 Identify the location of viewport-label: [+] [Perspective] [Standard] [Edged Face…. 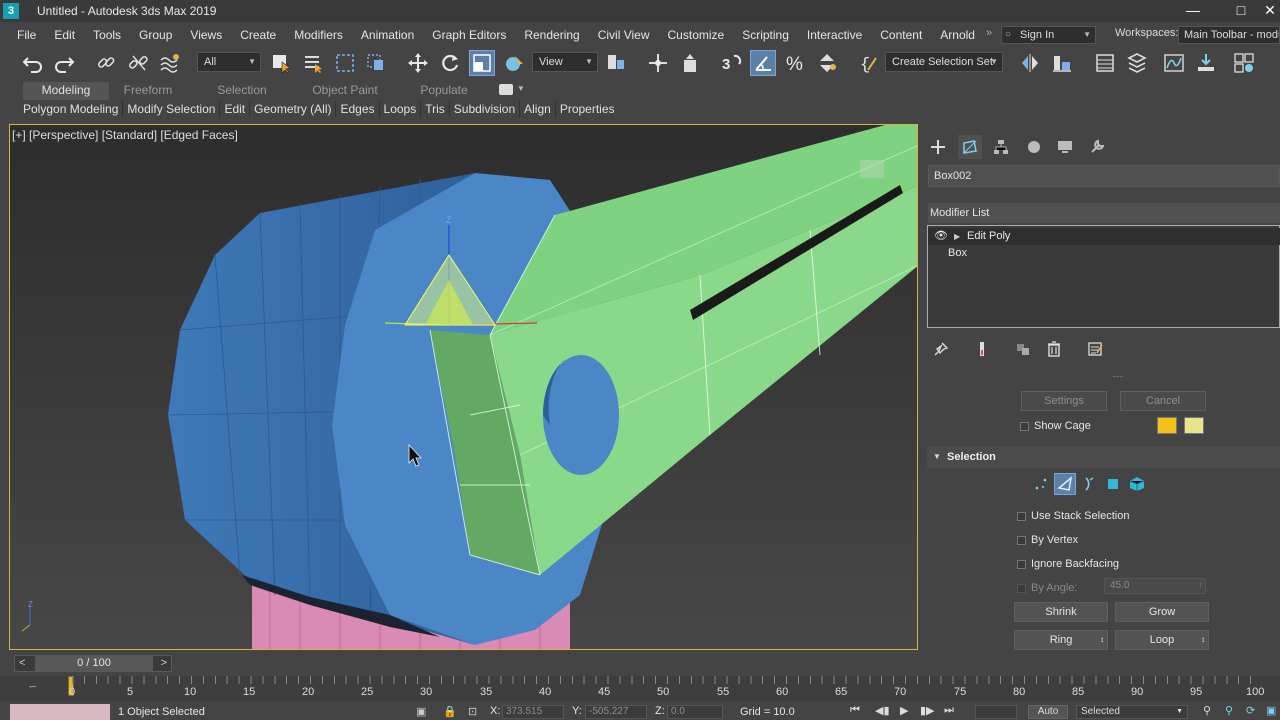
(125, 135).